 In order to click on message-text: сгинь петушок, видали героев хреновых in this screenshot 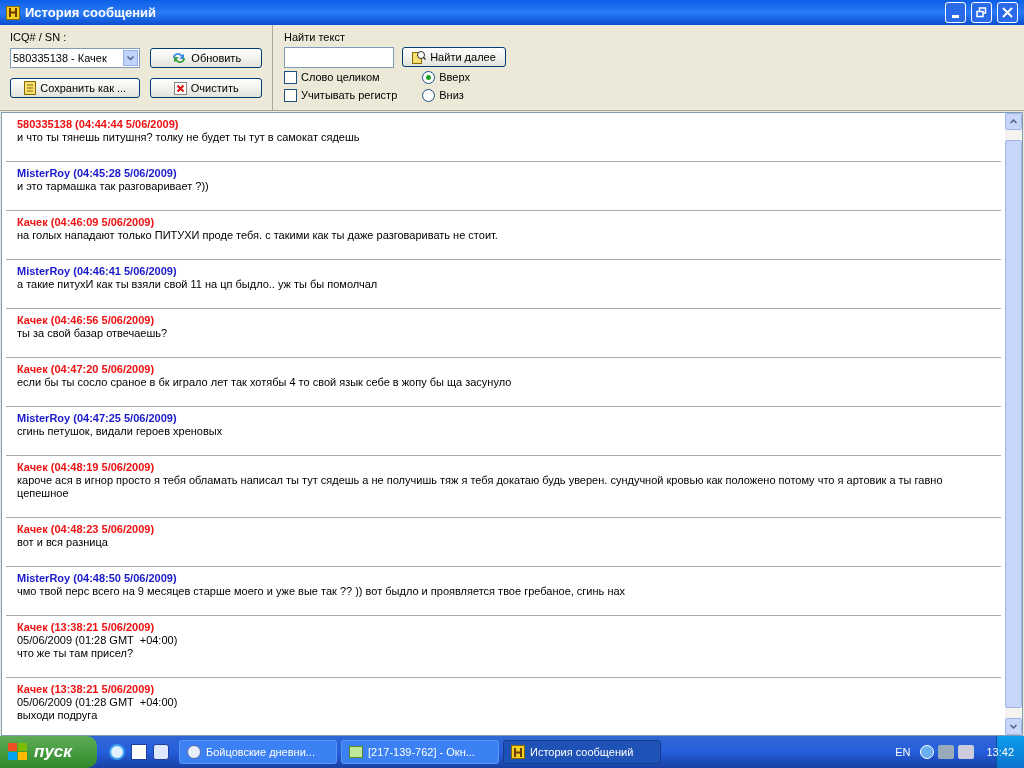, I will do `click(120, 431)`.